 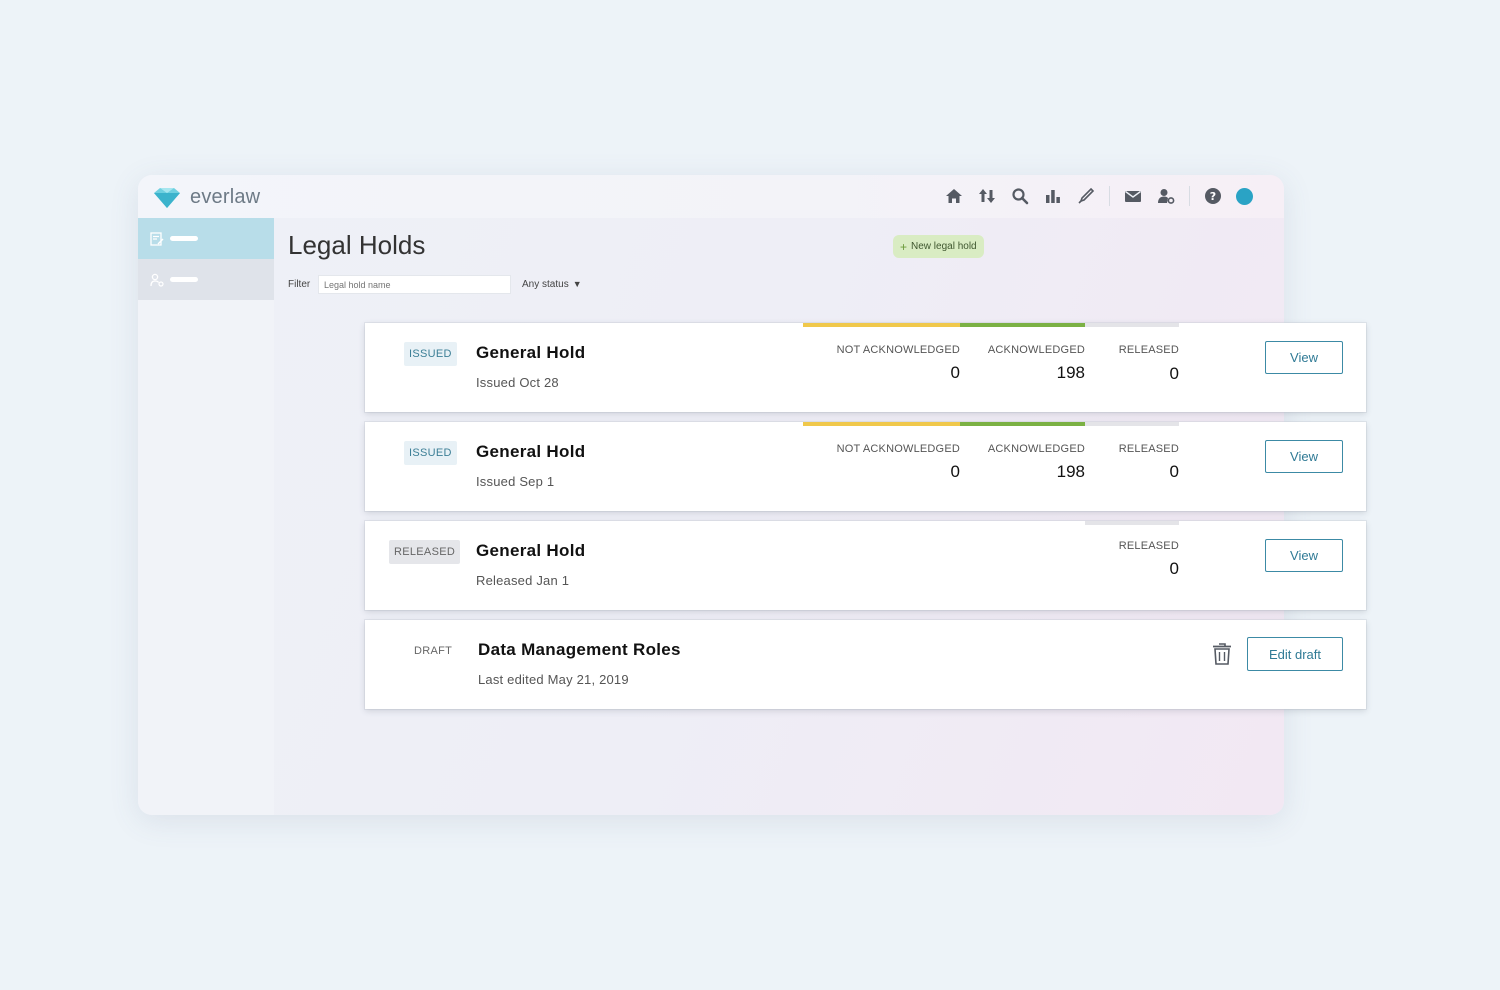 What do you see at coordinates (904, 246) in the screenshot?
I see `plus-icon: +` at bounding box center [904, 246].